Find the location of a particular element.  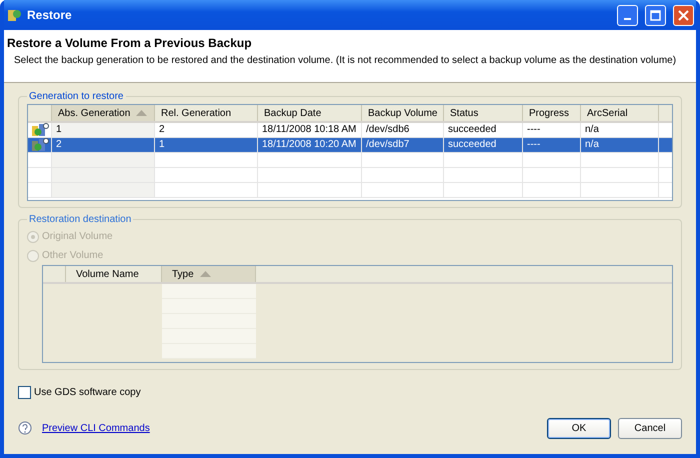

table-cell: /dev/sdb7 is located at coordinates (403, 145).